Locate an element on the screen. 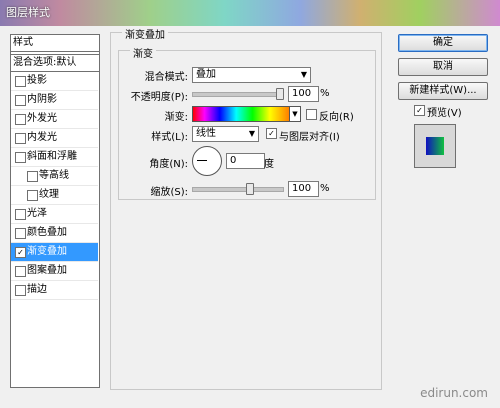 This screenshot has width=500, height=408. scale-slider-thumb is located at coordinates (250, 189).